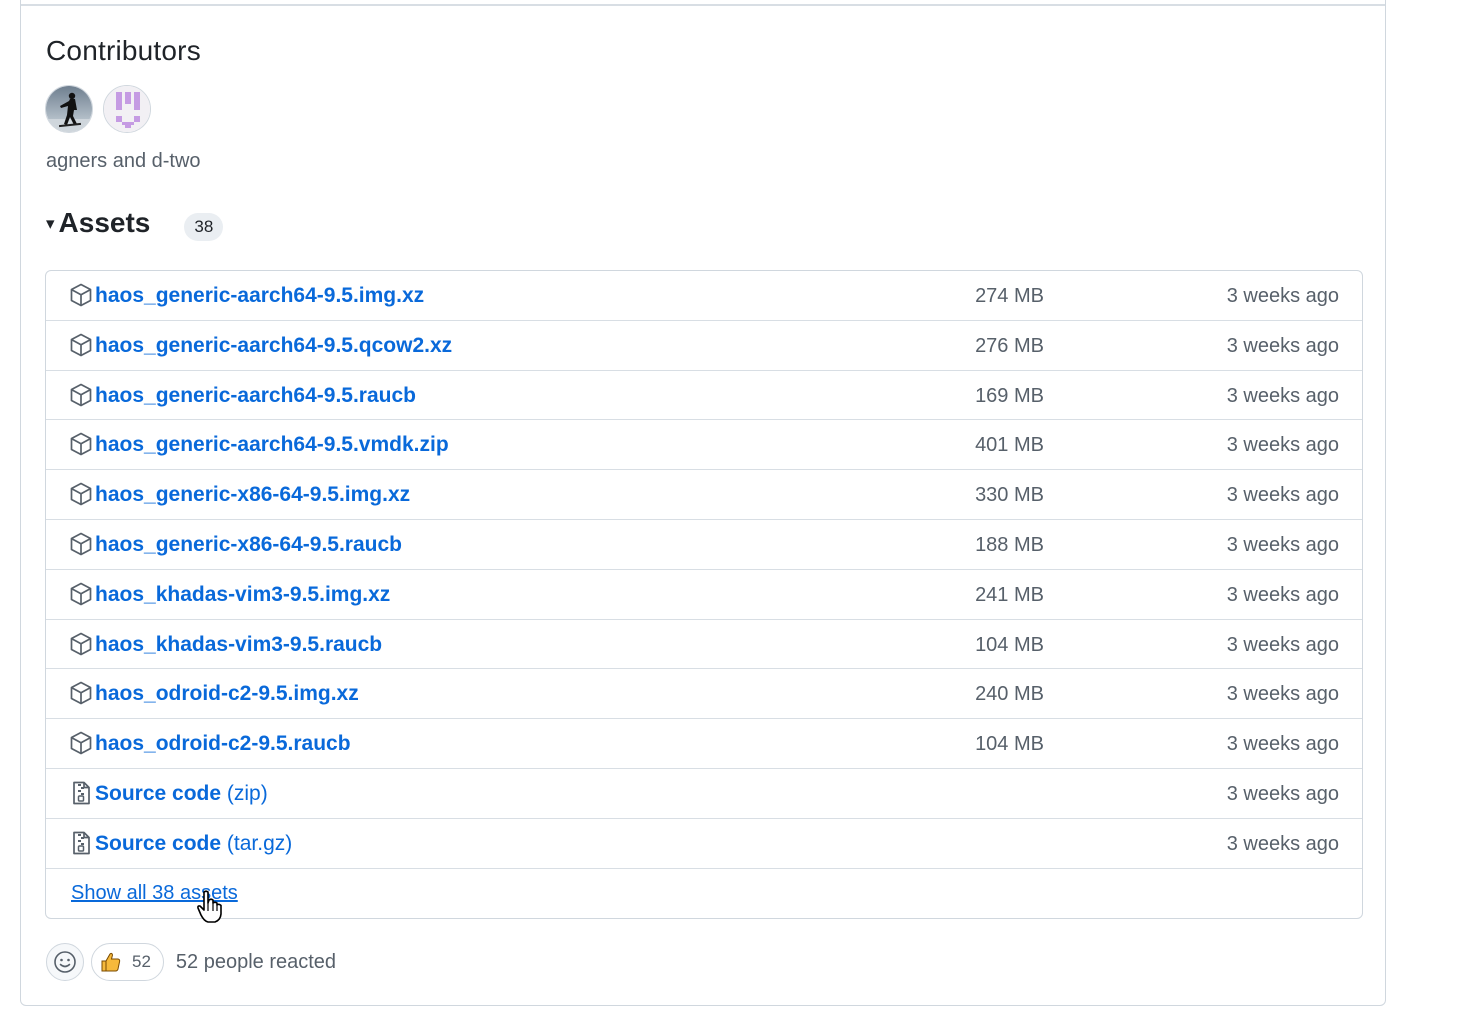  Describe the element at coordinates (1009, 395) in the screenshot. I see `asset-size: 169 MB` at that location.